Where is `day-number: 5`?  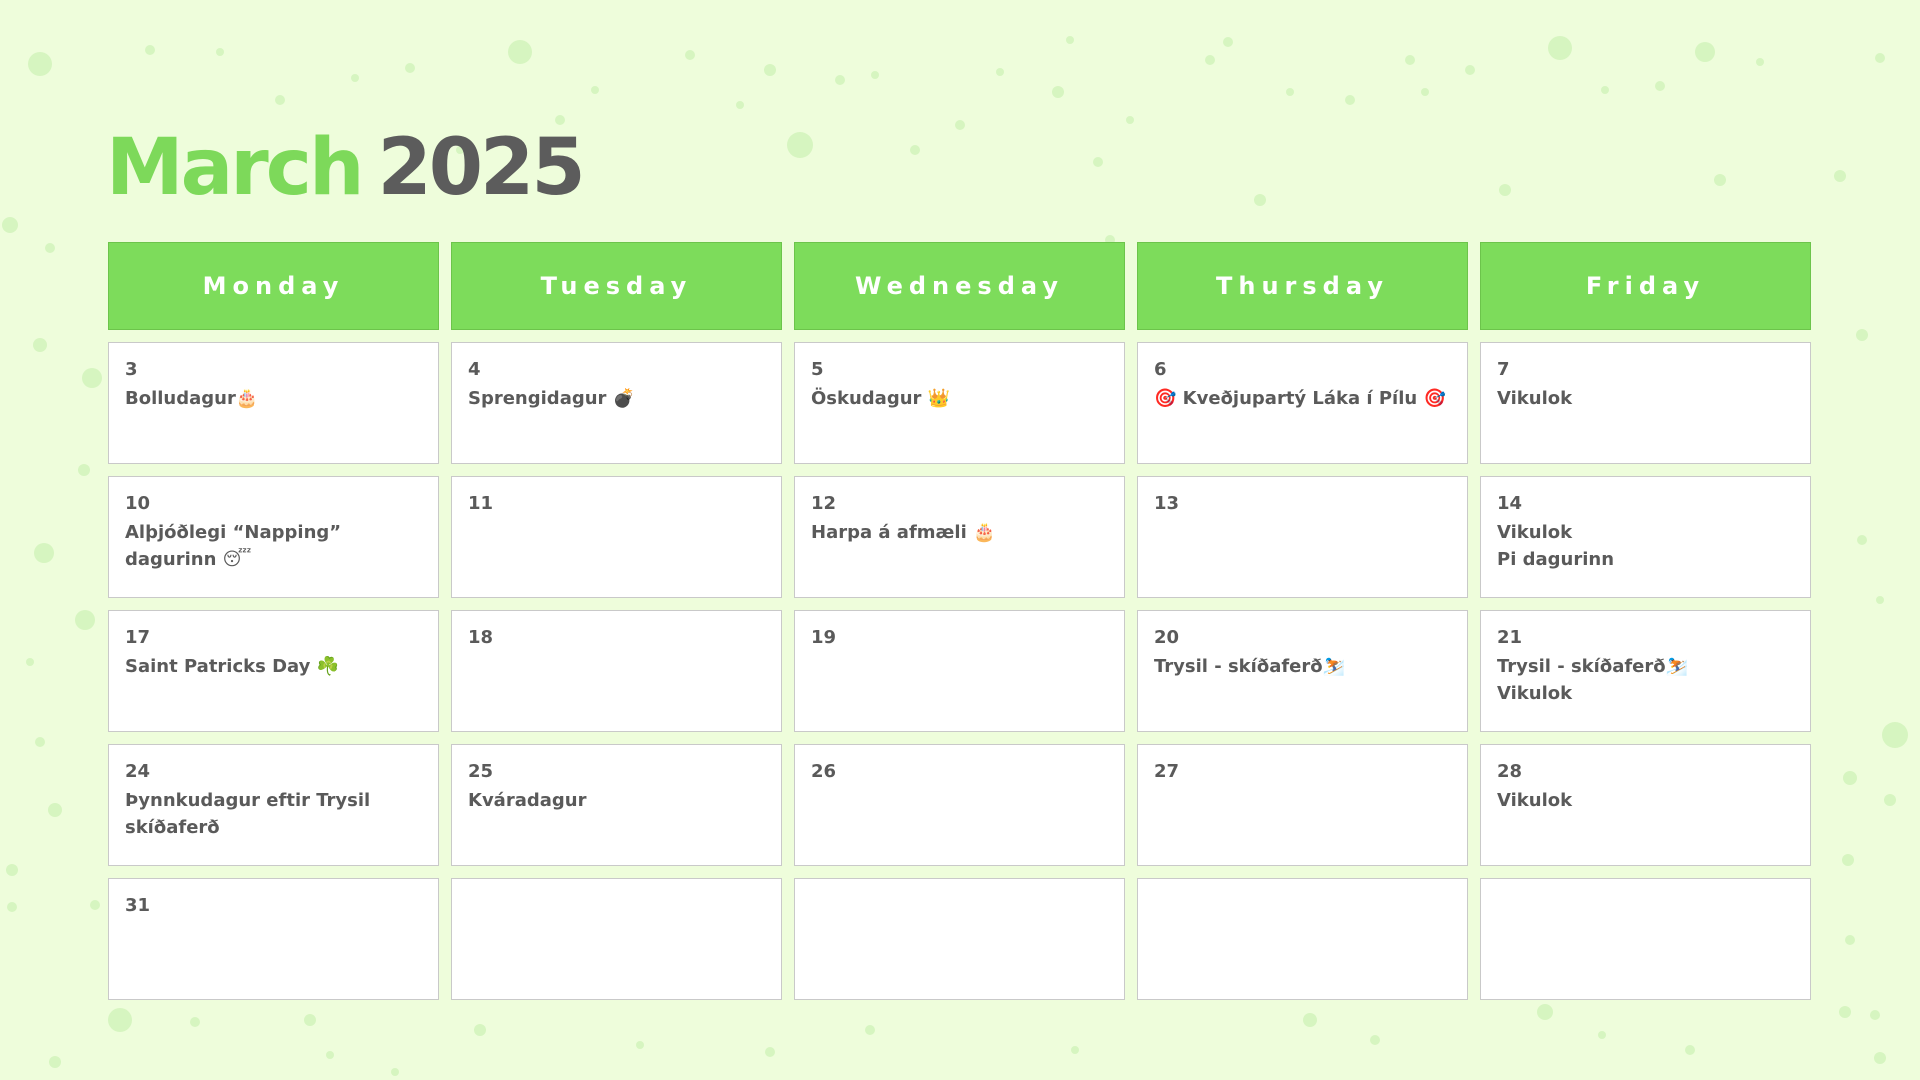
day-number: 5 is located at coordinates (817, 369).